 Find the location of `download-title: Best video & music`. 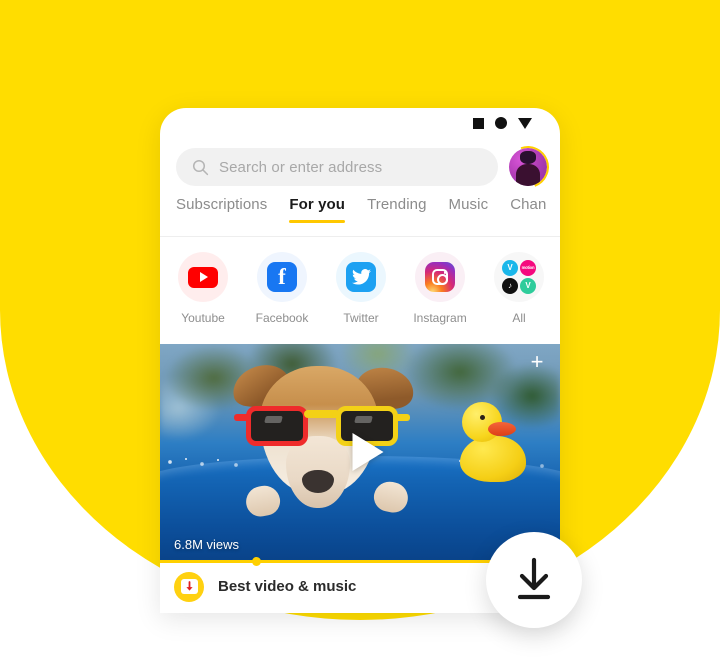

download-title: Best video & music is located at coordinates (287, 586).